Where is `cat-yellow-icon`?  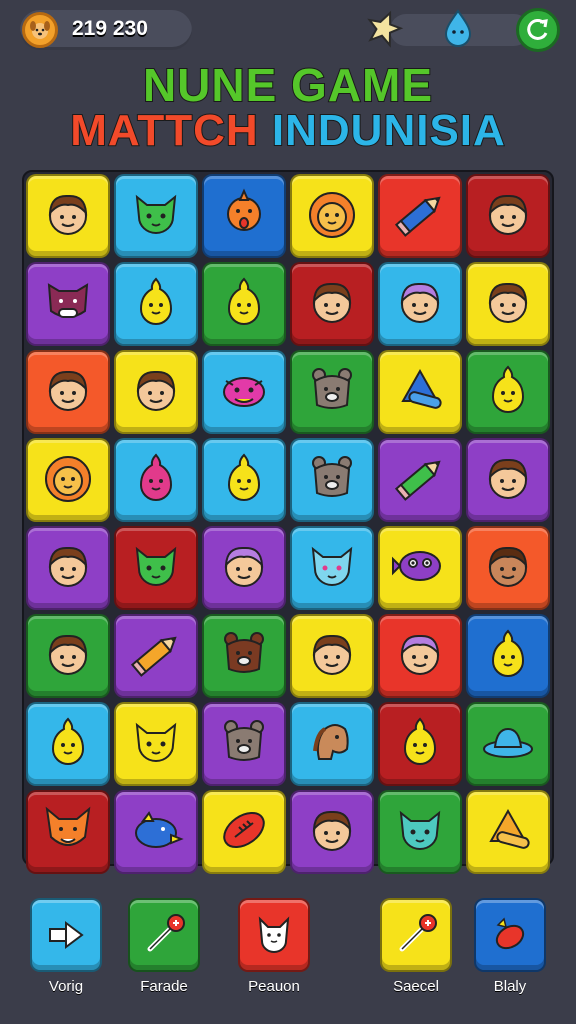 cat-yellow-icon is located at coordinates (156, 744).